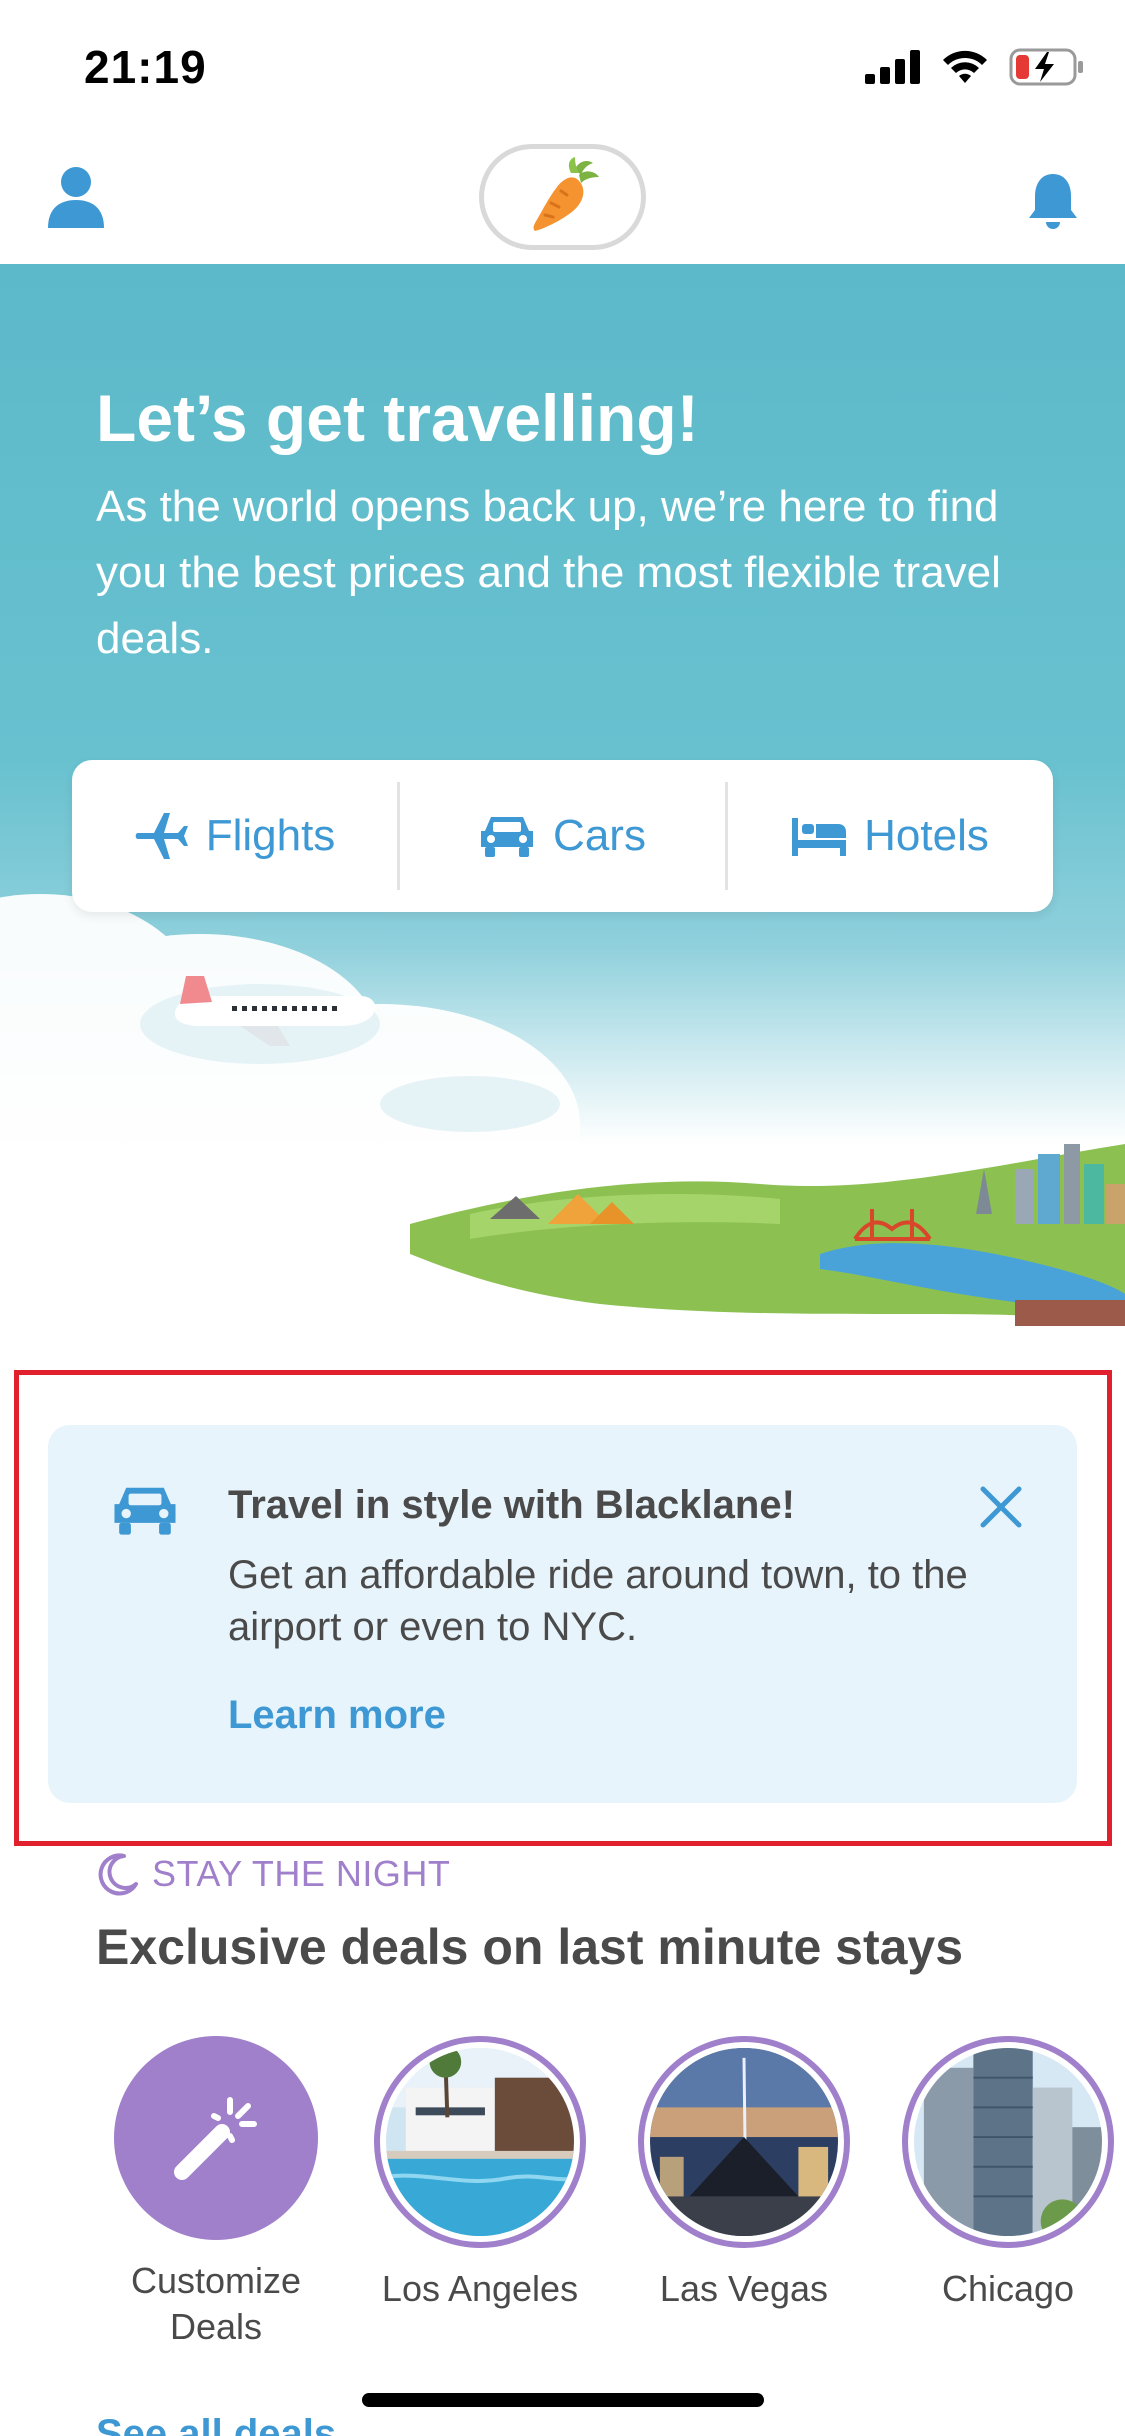  I want to click on promo-title: Travel in style with Blacklane!, so click(511, 1505).